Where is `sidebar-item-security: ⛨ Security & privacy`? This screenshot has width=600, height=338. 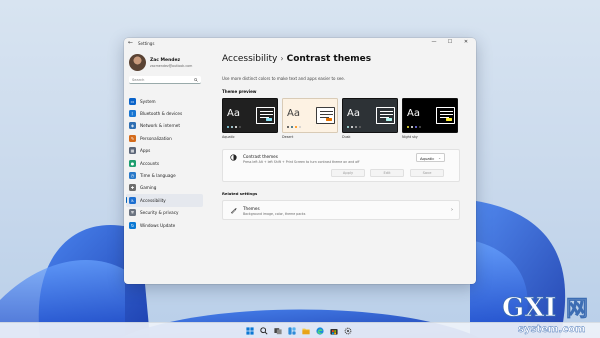 sidebar-item-security: ⛨ Security & privacy is located at coordinates (164, 213).